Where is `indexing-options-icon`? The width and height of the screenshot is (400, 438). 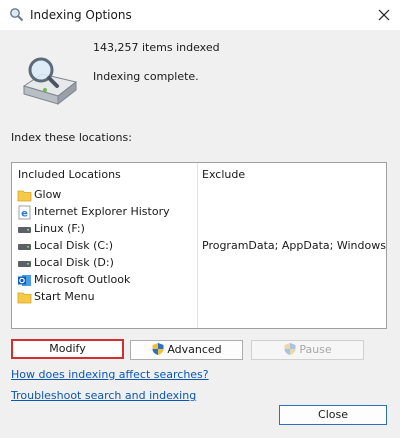 indexing-options-icon is located at coordinates (17, 15).